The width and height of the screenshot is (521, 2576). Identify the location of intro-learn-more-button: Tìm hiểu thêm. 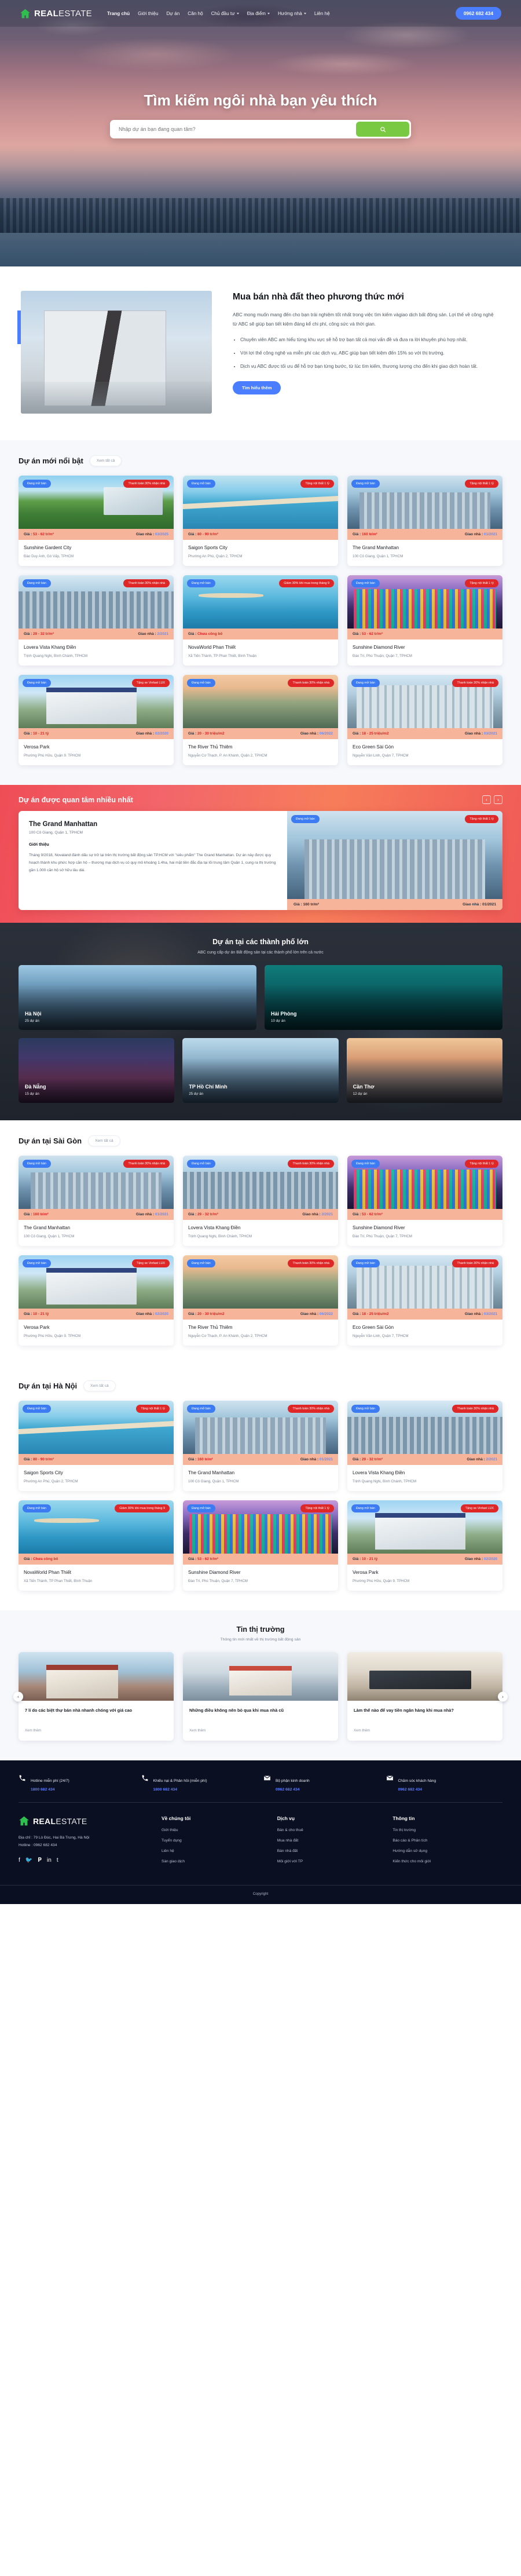
(257, 388).